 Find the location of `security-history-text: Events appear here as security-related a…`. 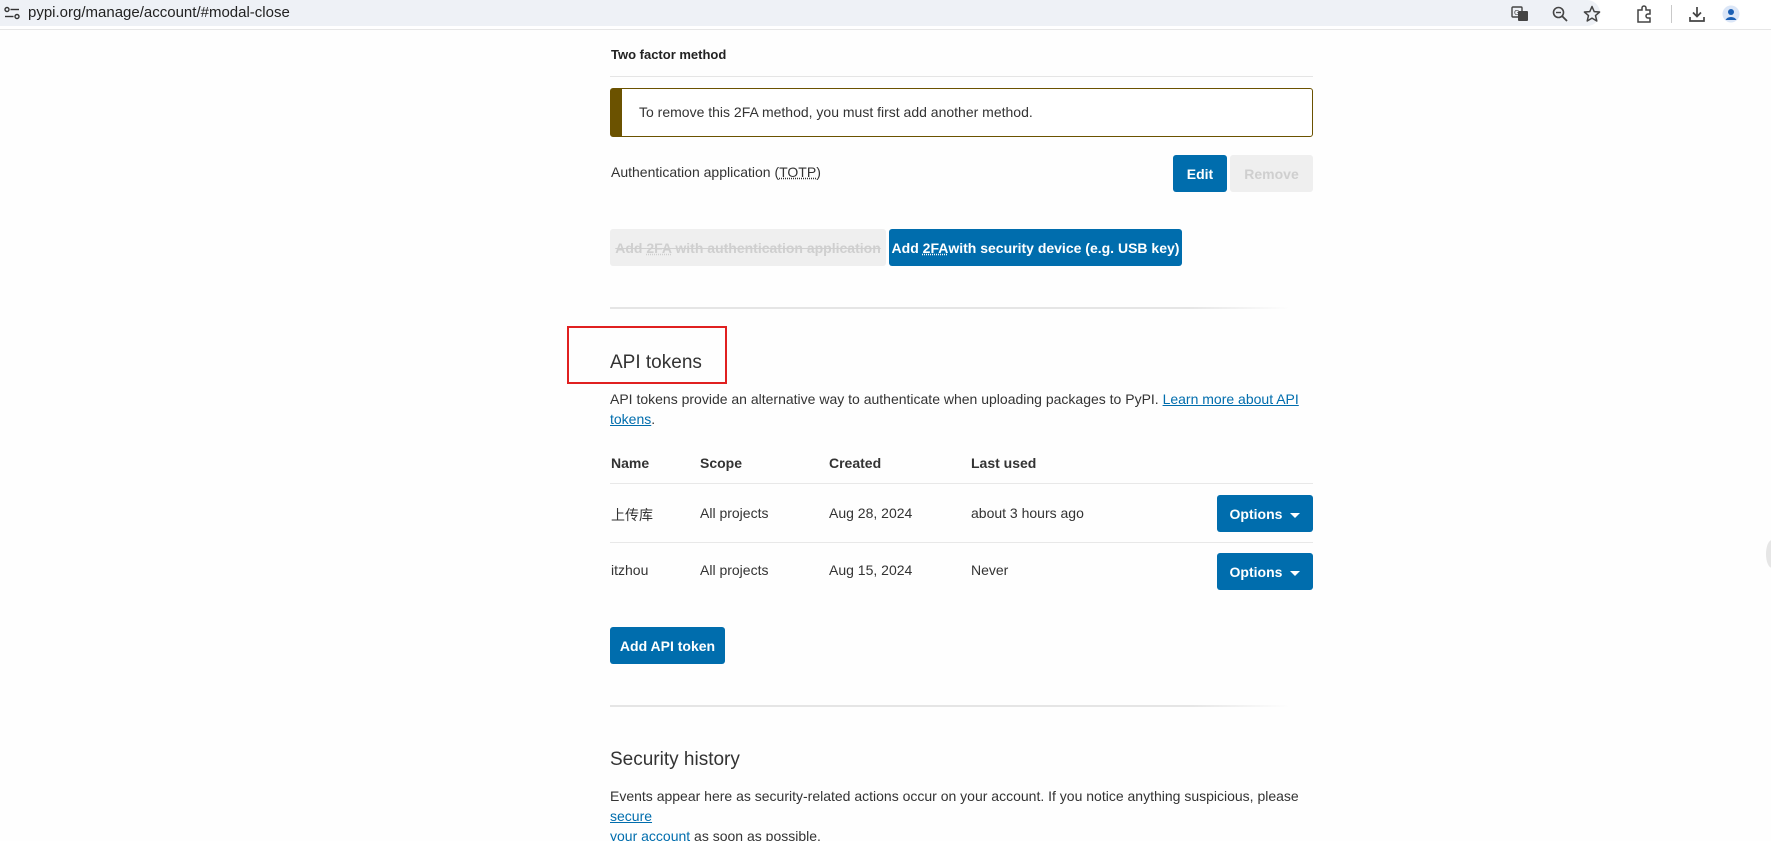

security-history-text: Events appear here as security-related a… is located at coordinates (954, 796).